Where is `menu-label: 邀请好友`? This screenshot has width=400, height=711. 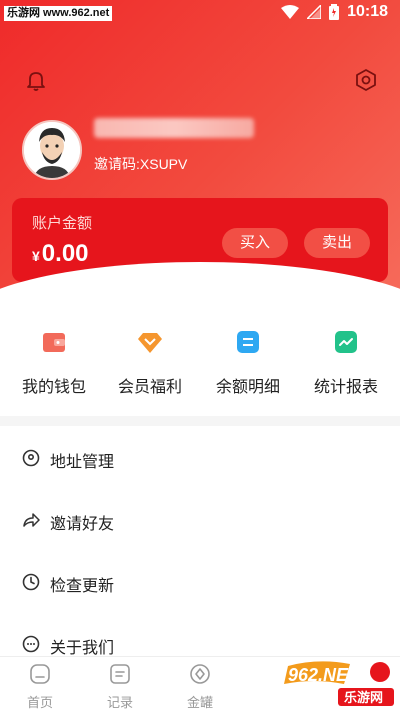 menu-label: 邀请好友 is located at coordinates (82, 524).